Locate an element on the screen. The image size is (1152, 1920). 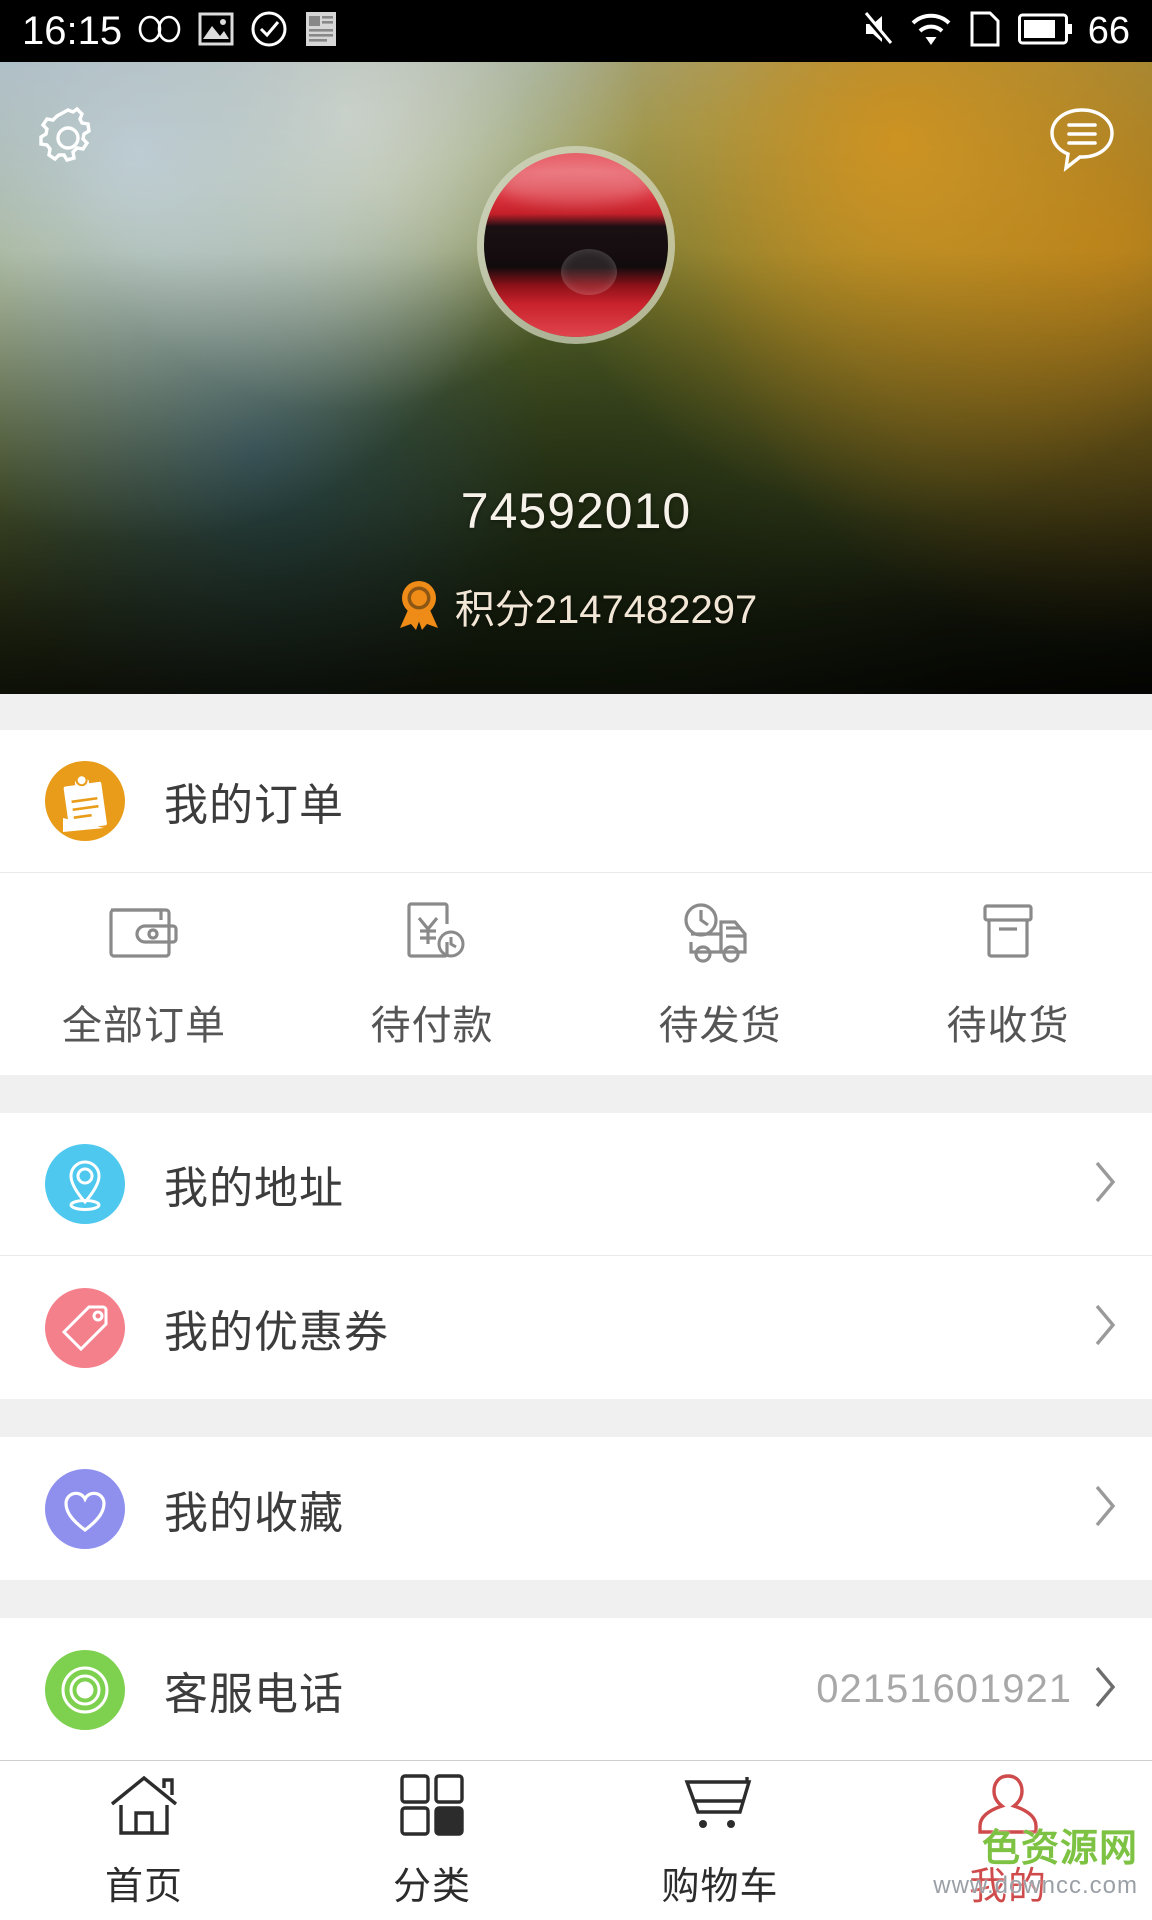
menu-item-right: 02151601921 is located at coordinates (967, 1689).